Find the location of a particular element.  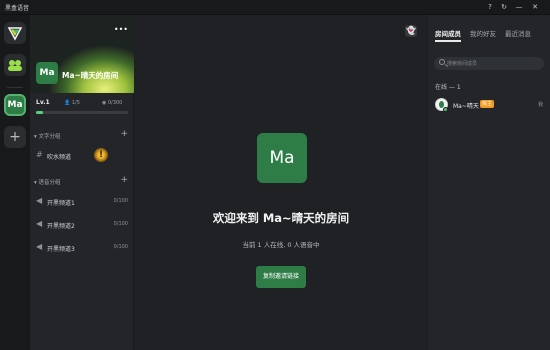

friends-button is located at coordinates (15, 65).